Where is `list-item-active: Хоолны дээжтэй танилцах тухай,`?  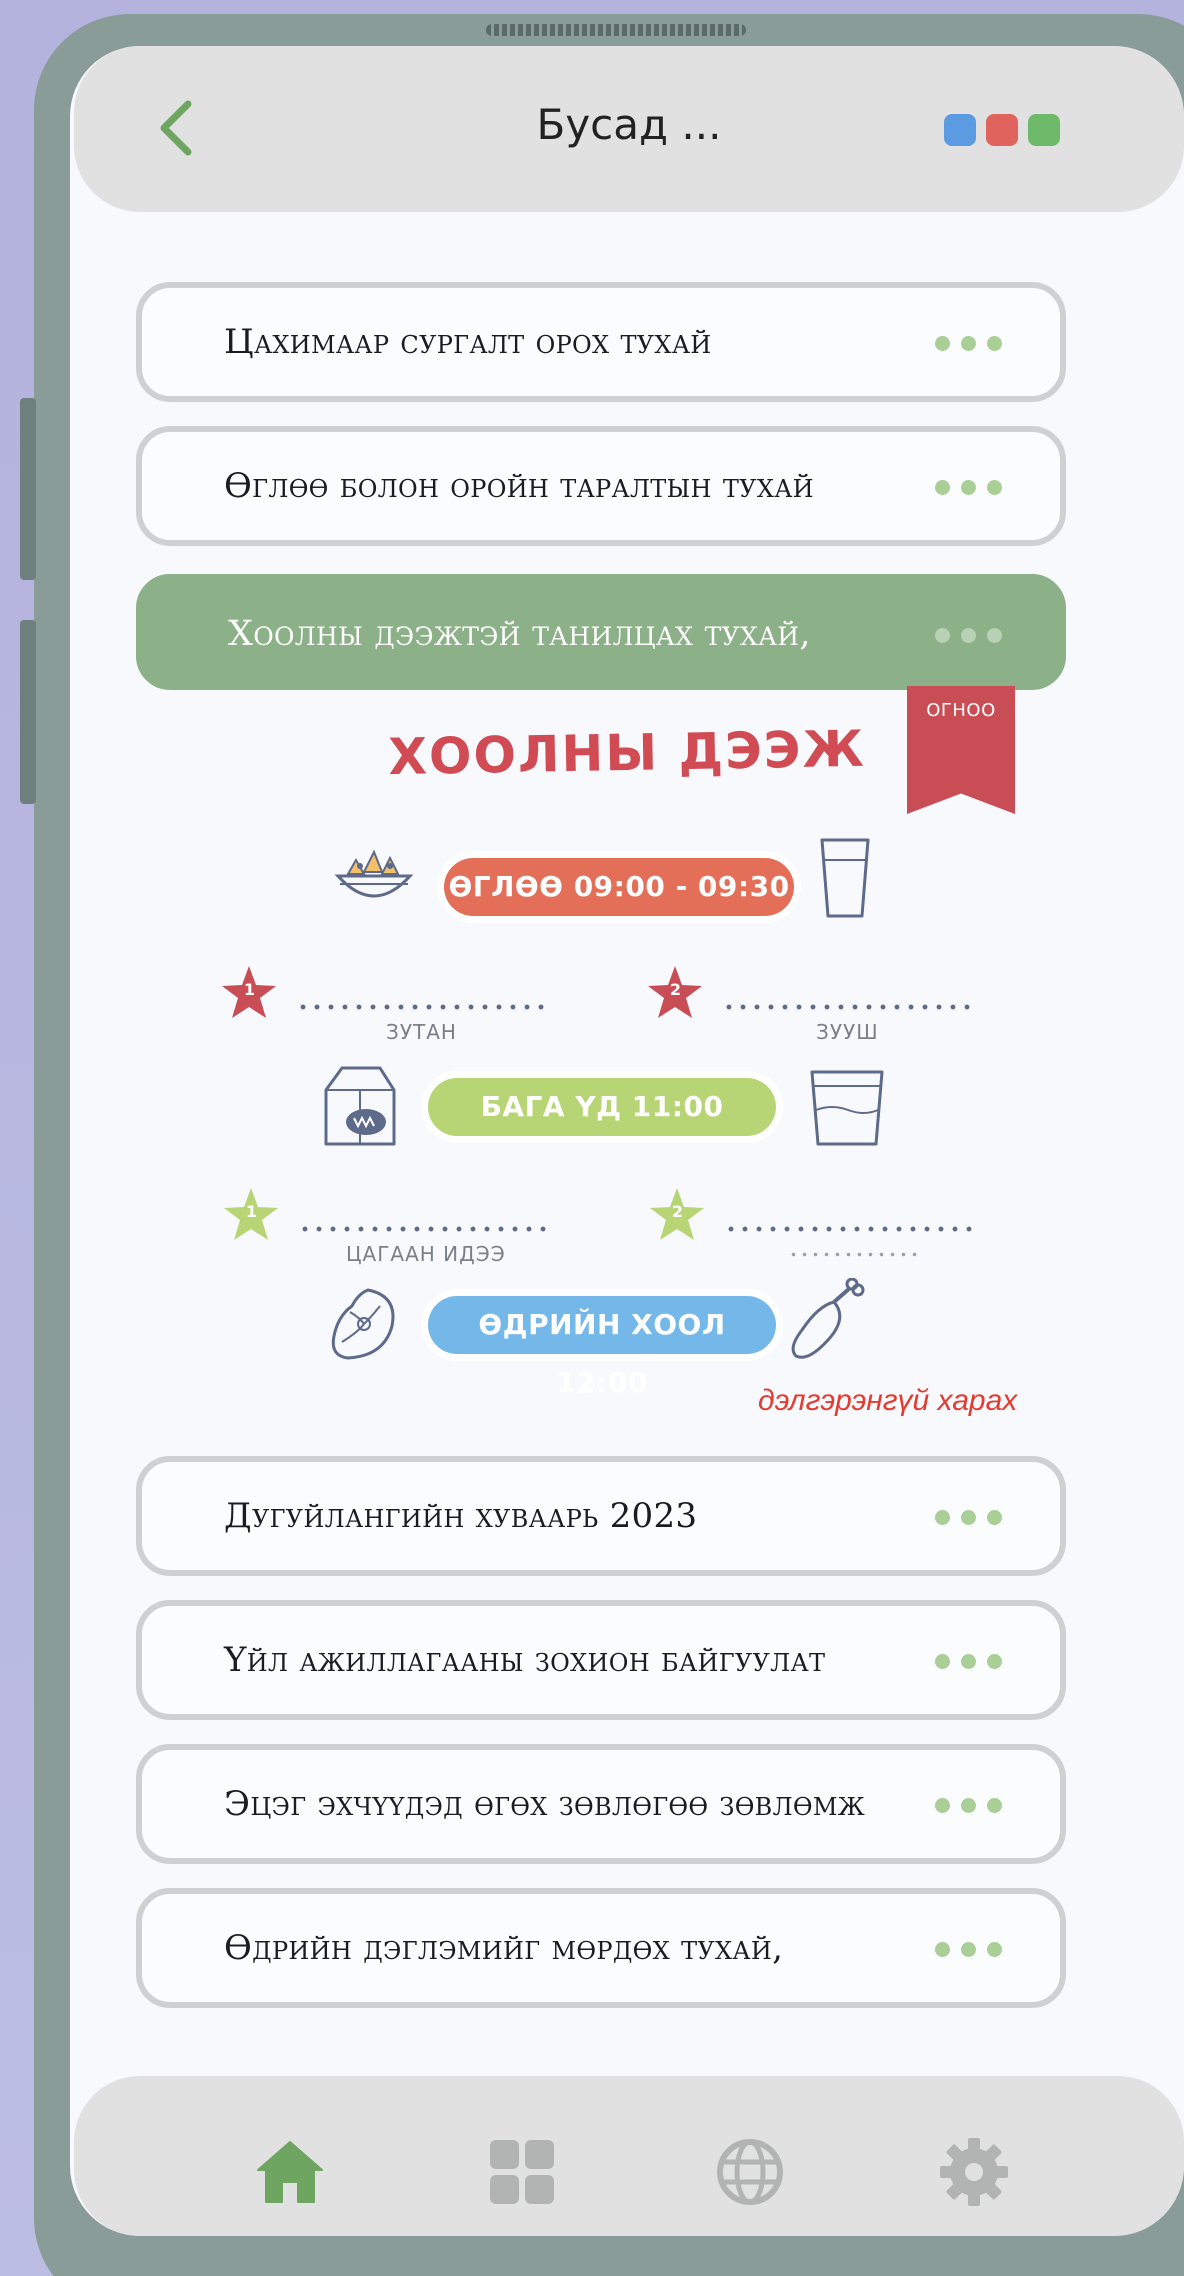
list-item-active: Хоолны дээжтэй танилцах тухай, is located at coordinates (601, 632).